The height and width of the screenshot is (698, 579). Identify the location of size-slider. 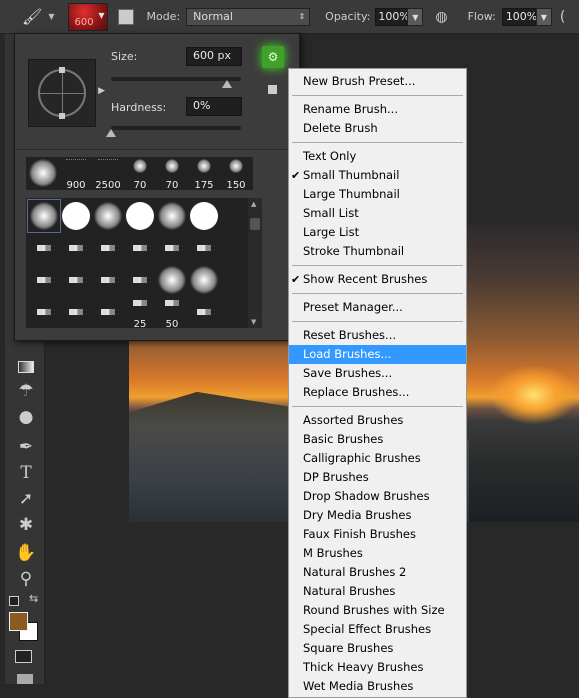
(176, 82).